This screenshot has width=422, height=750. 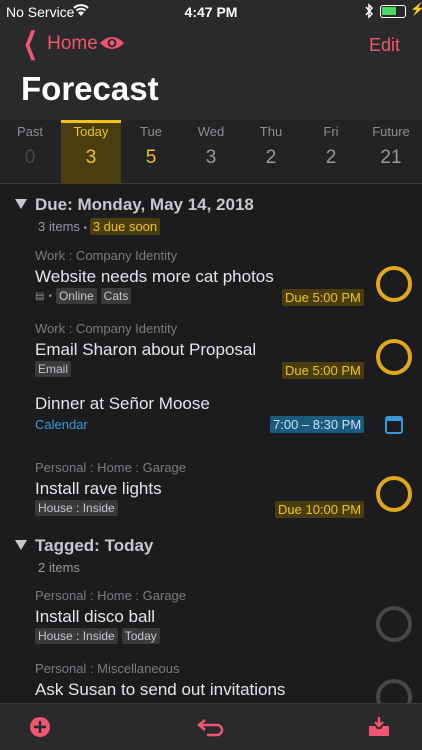 What do you see at coordinates (40, 729) in the screenshot?
I see `add-icon` at bounding box center [40, 729].